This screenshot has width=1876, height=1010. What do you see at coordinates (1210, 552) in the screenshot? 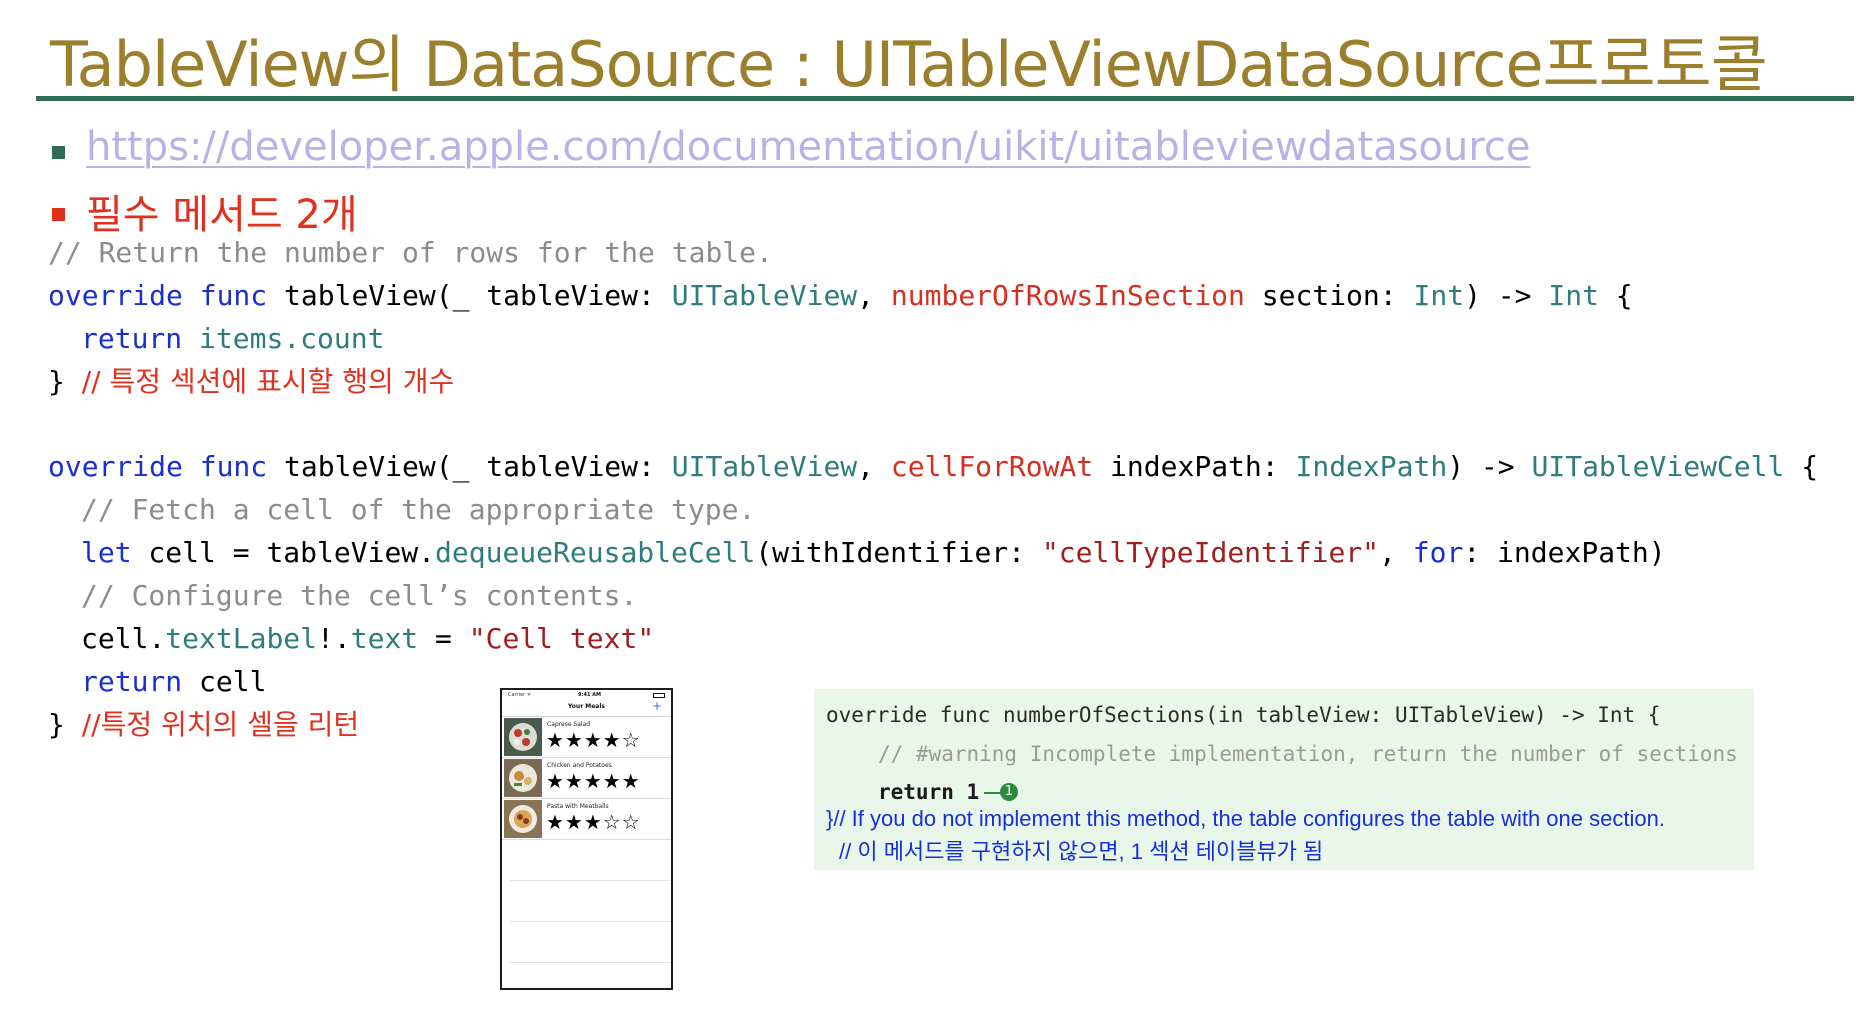
I see `string-cell-identifier: "cellTypeIdentifier"` at bounding box center [1210, 552].